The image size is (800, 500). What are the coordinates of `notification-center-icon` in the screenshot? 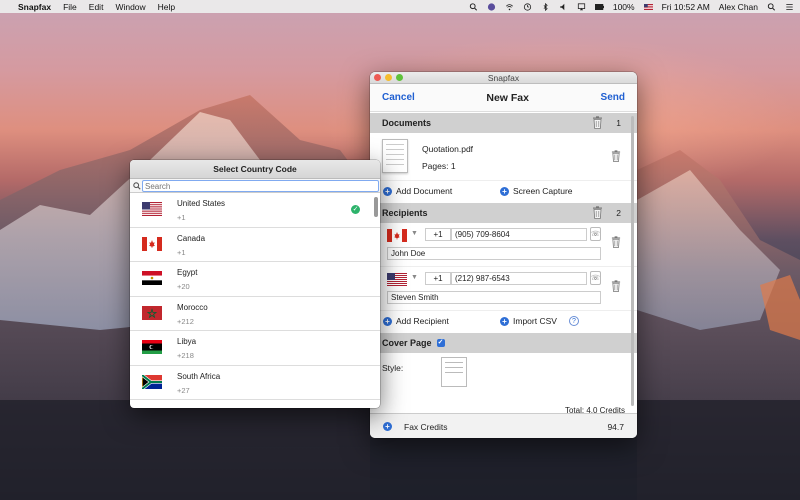 It's located at (789, 7).